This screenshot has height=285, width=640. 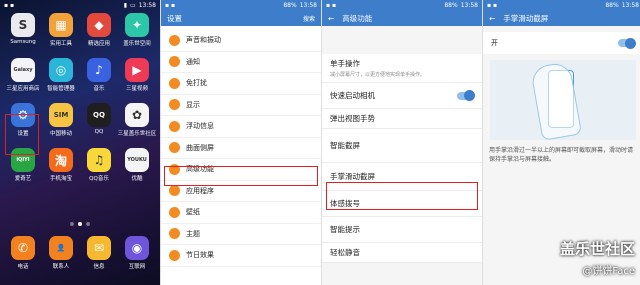 What do you see at coordinates (23, 42) in the screenshot?
I see `app-label: Samsung` at bounding box center [23, 42].